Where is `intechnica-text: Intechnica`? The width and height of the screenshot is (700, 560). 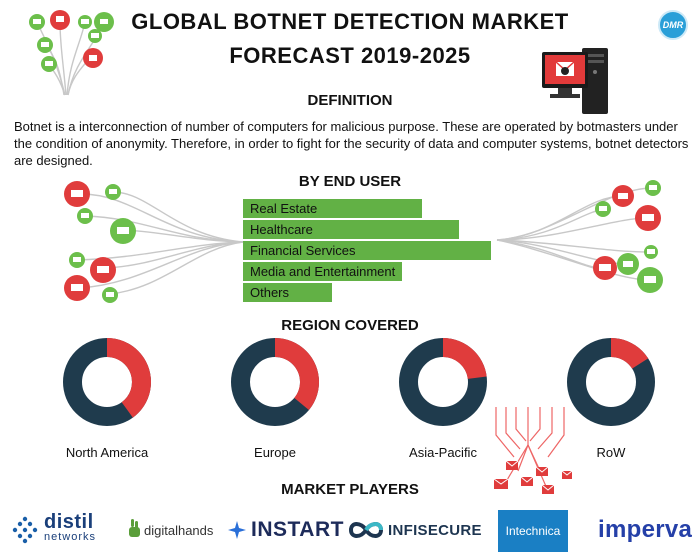 intechnica-text: Intechnica is located at coordinates (533, 531).